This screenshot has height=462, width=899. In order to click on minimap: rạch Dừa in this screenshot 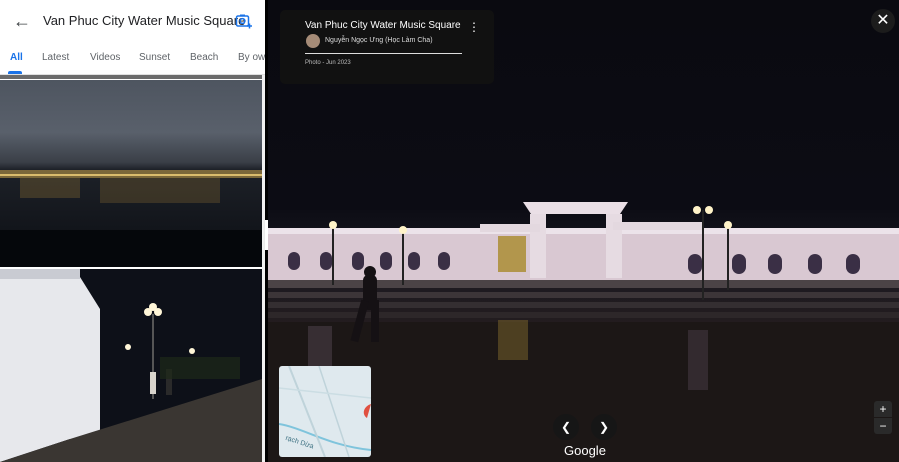, I will do `click(325, 411)`.